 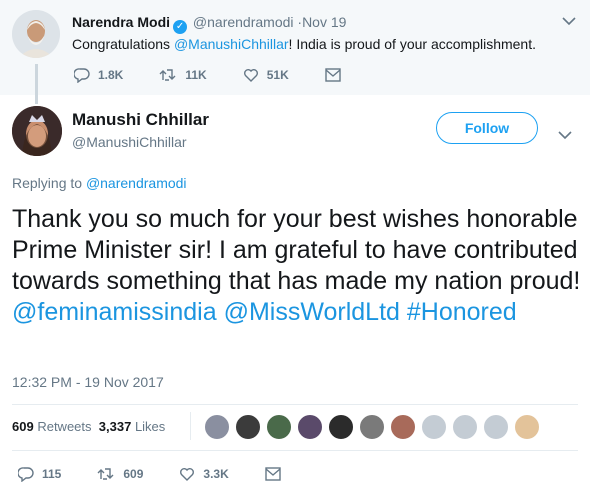 I want to click on parent-like-count: 51K, so click(x=277, y=75).